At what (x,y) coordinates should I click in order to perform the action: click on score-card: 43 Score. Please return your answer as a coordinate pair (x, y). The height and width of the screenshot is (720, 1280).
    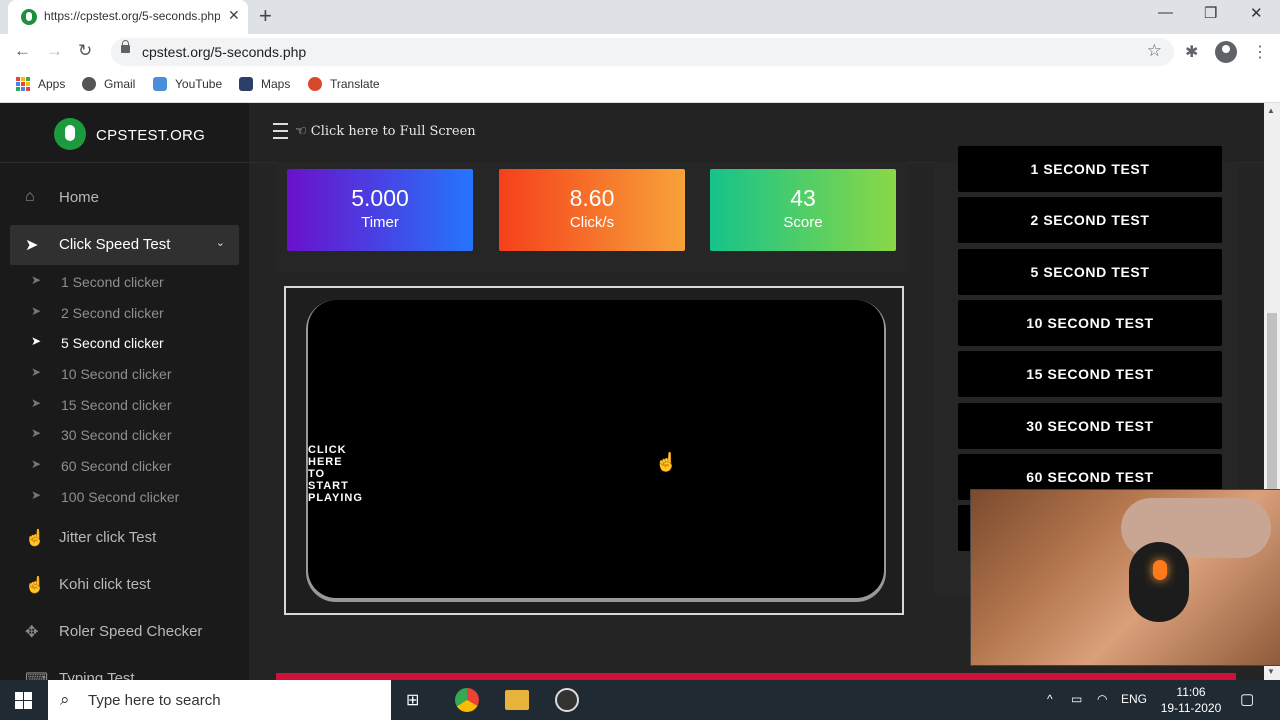
    Looking at the image, I should click on (803, 210).